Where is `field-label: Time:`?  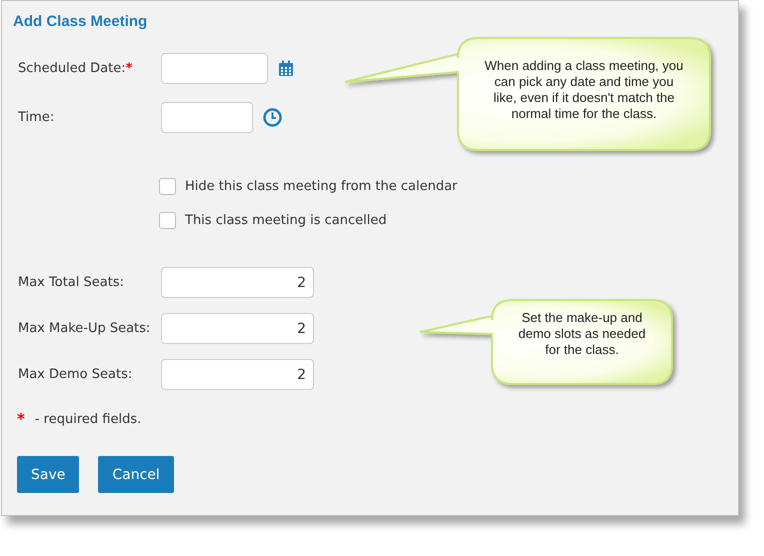
field-label: Time: is located at coordinates (36, 117).